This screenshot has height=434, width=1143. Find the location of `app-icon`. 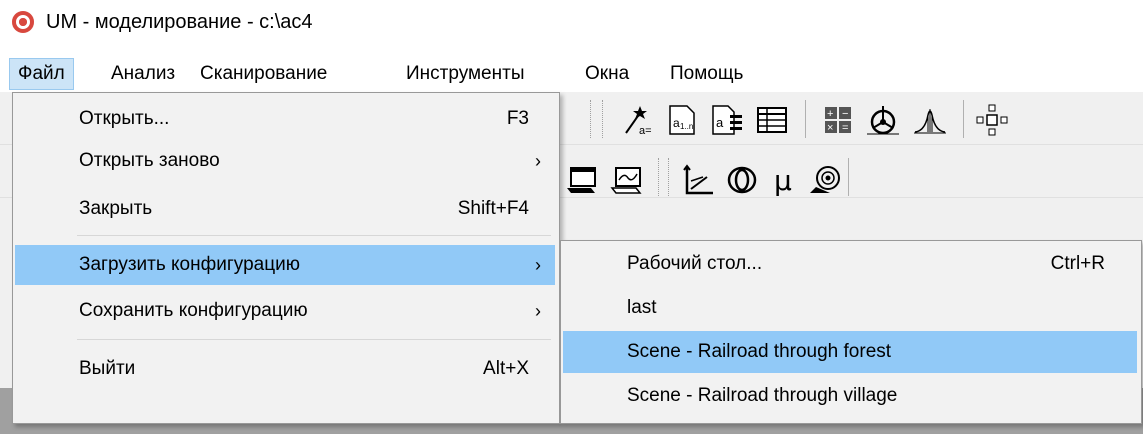

app-icon is located at coordinates (23, 22).